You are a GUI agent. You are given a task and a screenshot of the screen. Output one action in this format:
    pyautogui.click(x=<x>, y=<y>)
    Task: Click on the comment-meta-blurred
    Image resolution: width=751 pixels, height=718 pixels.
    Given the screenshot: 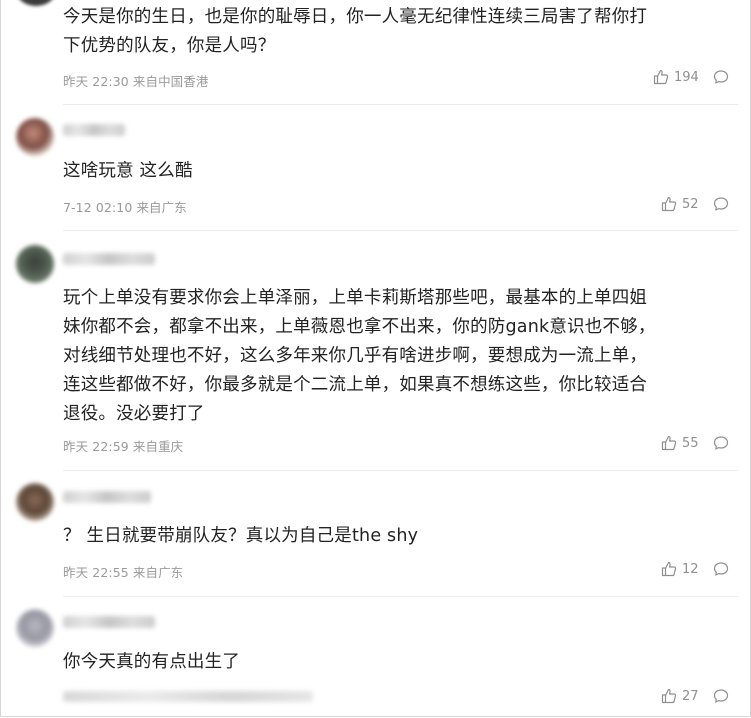 What is the action you would take?
    pyautogui.click(x=188, y=696)
    